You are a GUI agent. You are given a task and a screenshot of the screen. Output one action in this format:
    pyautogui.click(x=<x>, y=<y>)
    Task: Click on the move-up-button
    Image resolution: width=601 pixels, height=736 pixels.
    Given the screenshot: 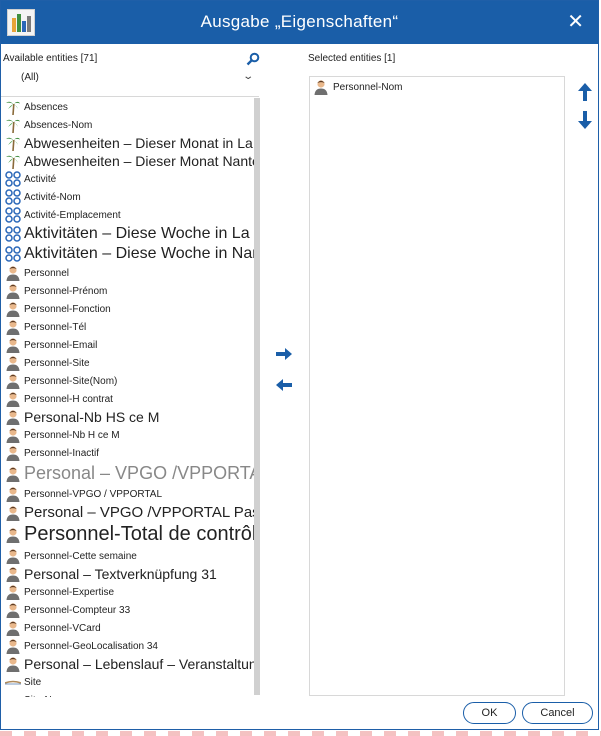 What is the action you would take?
    pyautogui.click(x=585, y=94)
    